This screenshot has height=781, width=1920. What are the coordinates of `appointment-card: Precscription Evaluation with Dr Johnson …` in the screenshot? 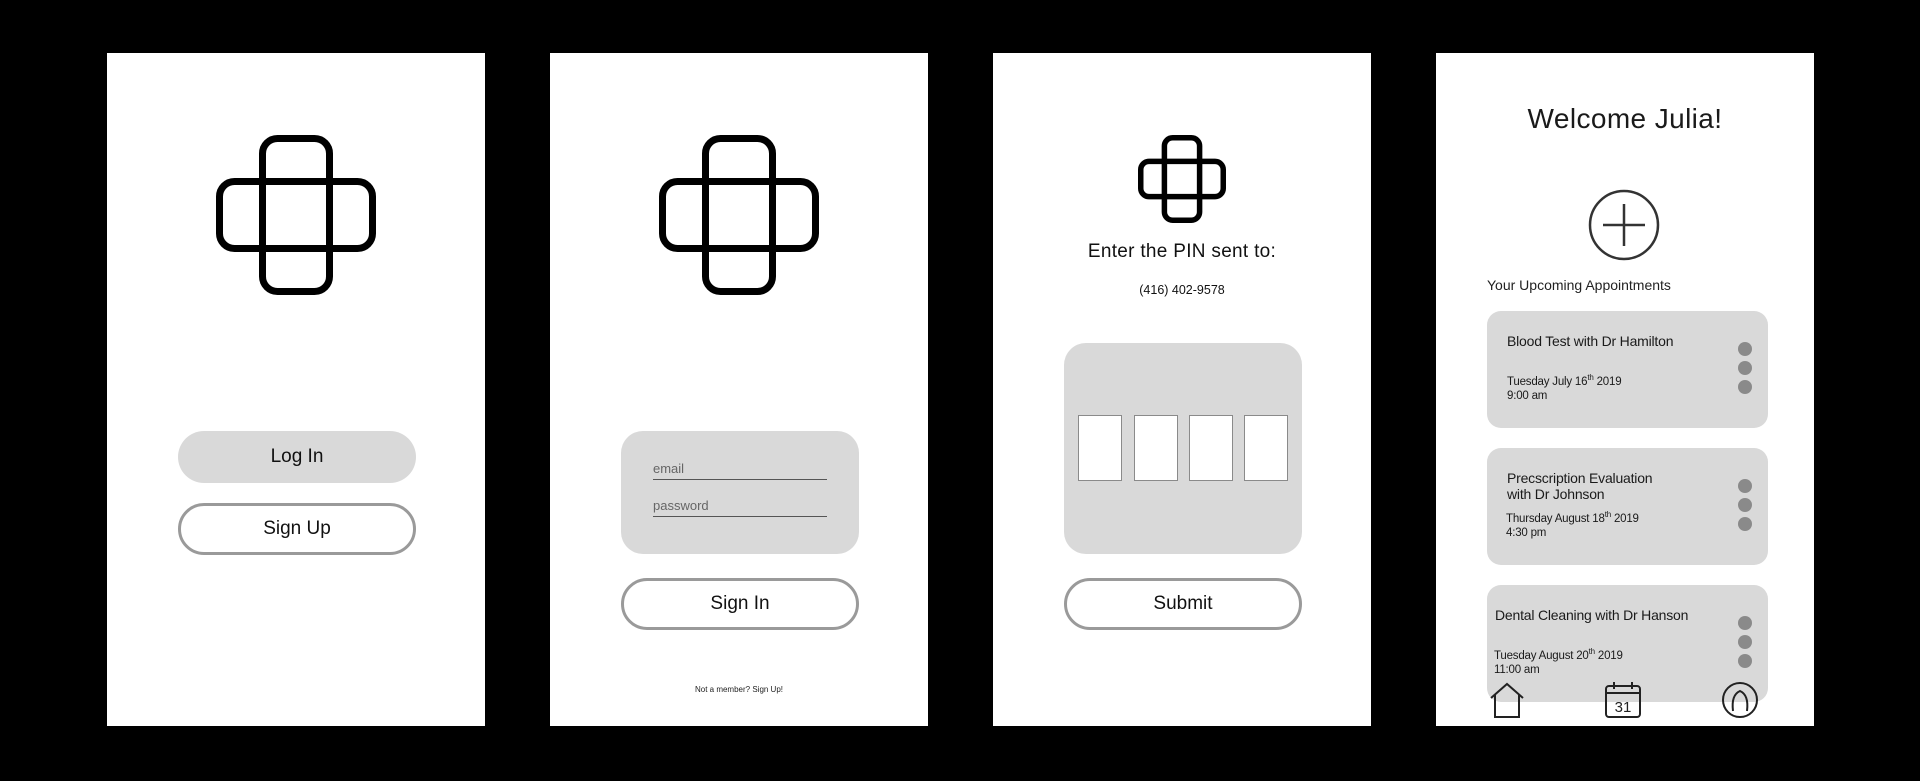 It's located at (1627, 506).